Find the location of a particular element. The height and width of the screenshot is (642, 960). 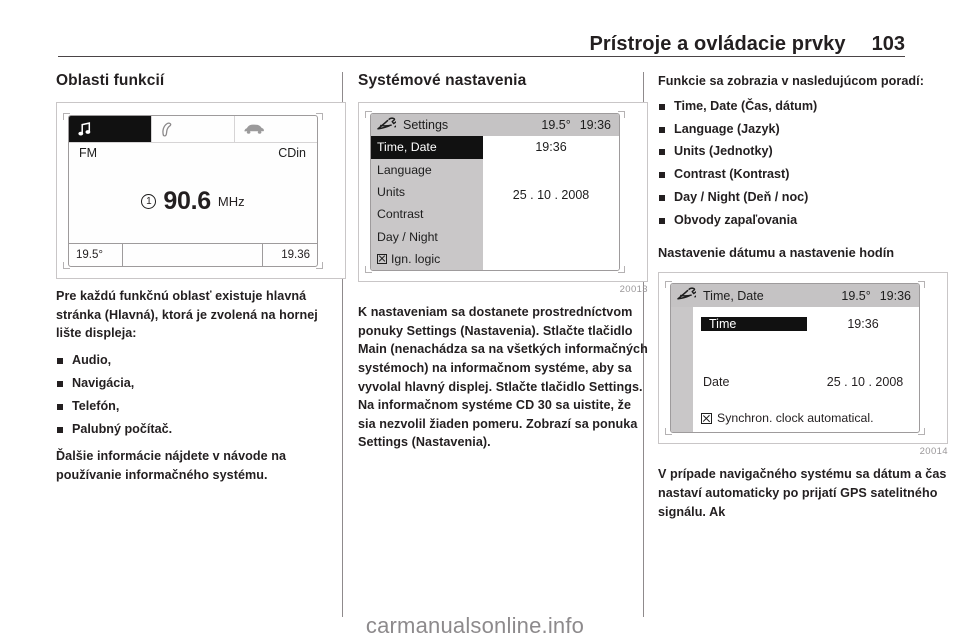

figure-number: 20013 is located at coordinates (633, 289).